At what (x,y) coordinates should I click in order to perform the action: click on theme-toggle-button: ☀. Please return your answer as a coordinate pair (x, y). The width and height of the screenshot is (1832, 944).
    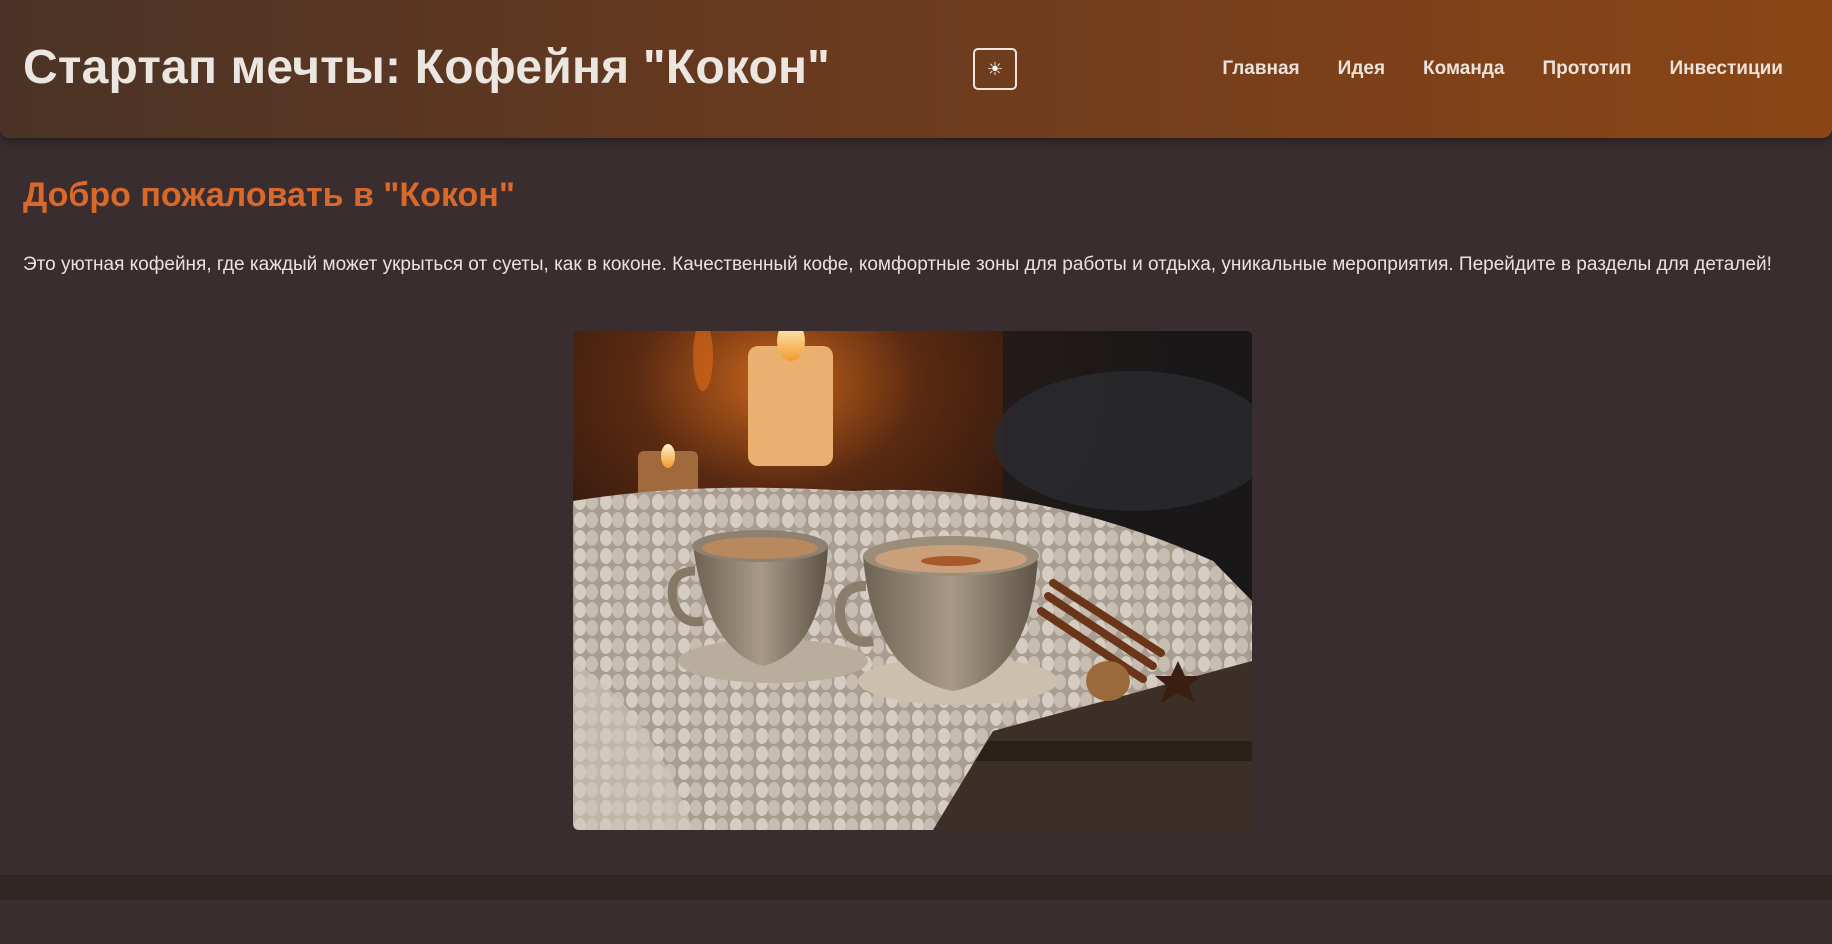
    Looking at the image, I should click on (995, 69).